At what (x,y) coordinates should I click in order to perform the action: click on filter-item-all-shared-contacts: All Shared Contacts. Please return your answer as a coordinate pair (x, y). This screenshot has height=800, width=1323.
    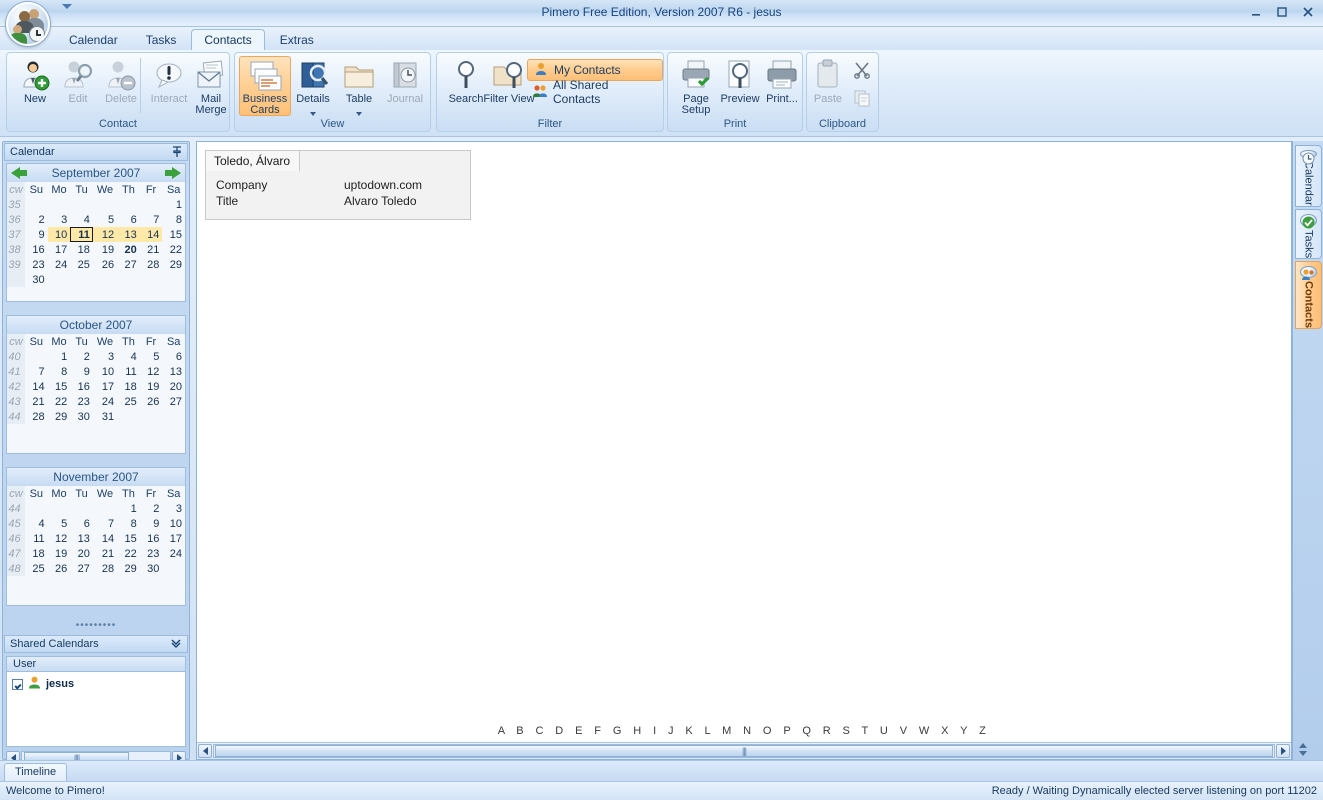
    Looking at the image, I should click on (595, 92).